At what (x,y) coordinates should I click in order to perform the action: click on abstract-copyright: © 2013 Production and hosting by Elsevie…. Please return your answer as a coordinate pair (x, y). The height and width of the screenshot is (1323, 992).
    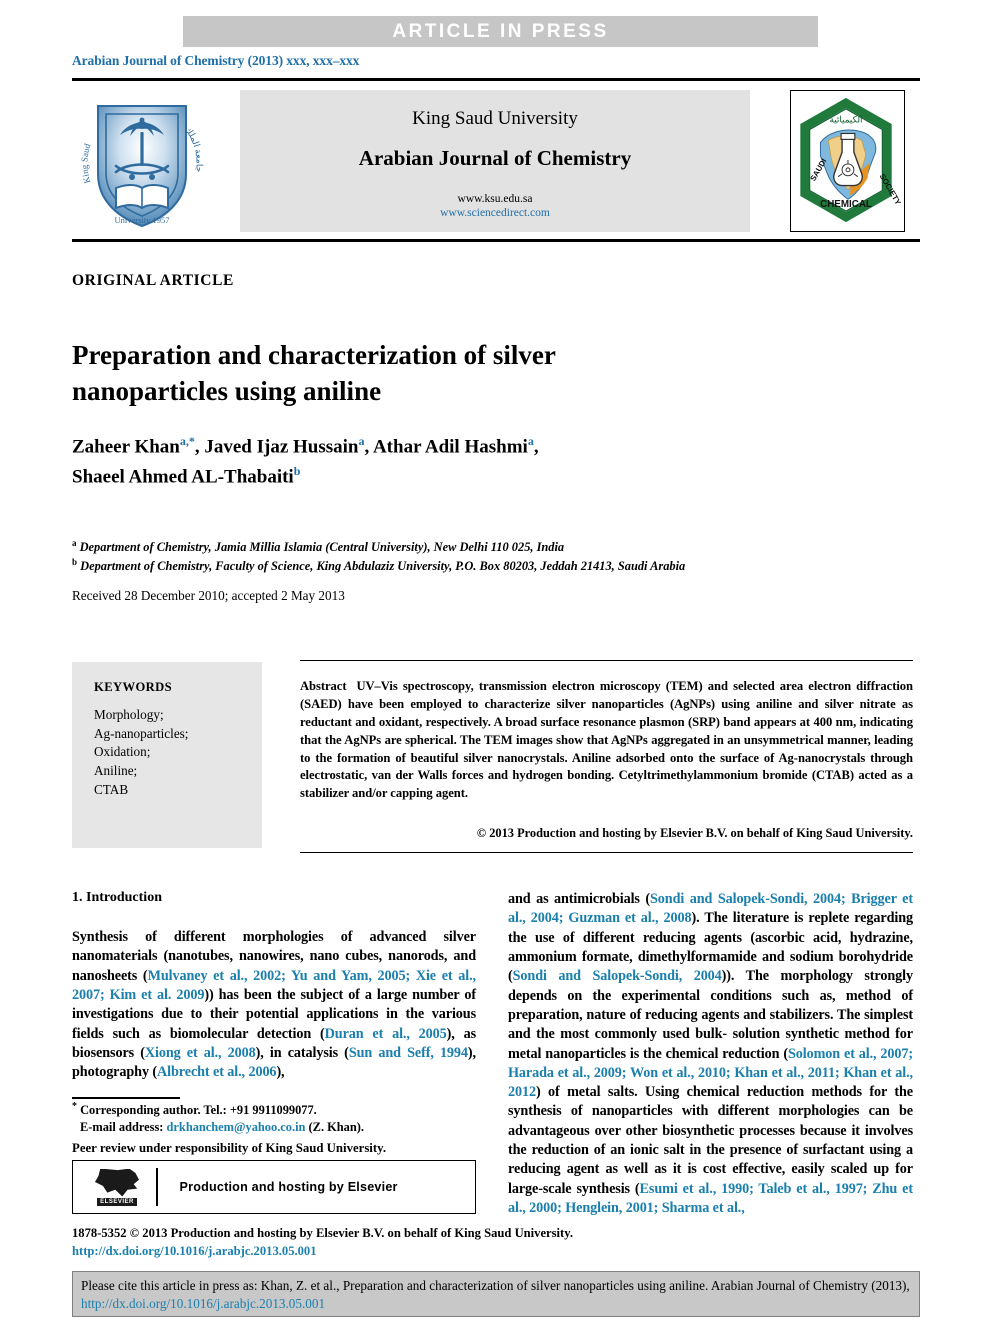
    Looking at the image, I should click on (694, 833).